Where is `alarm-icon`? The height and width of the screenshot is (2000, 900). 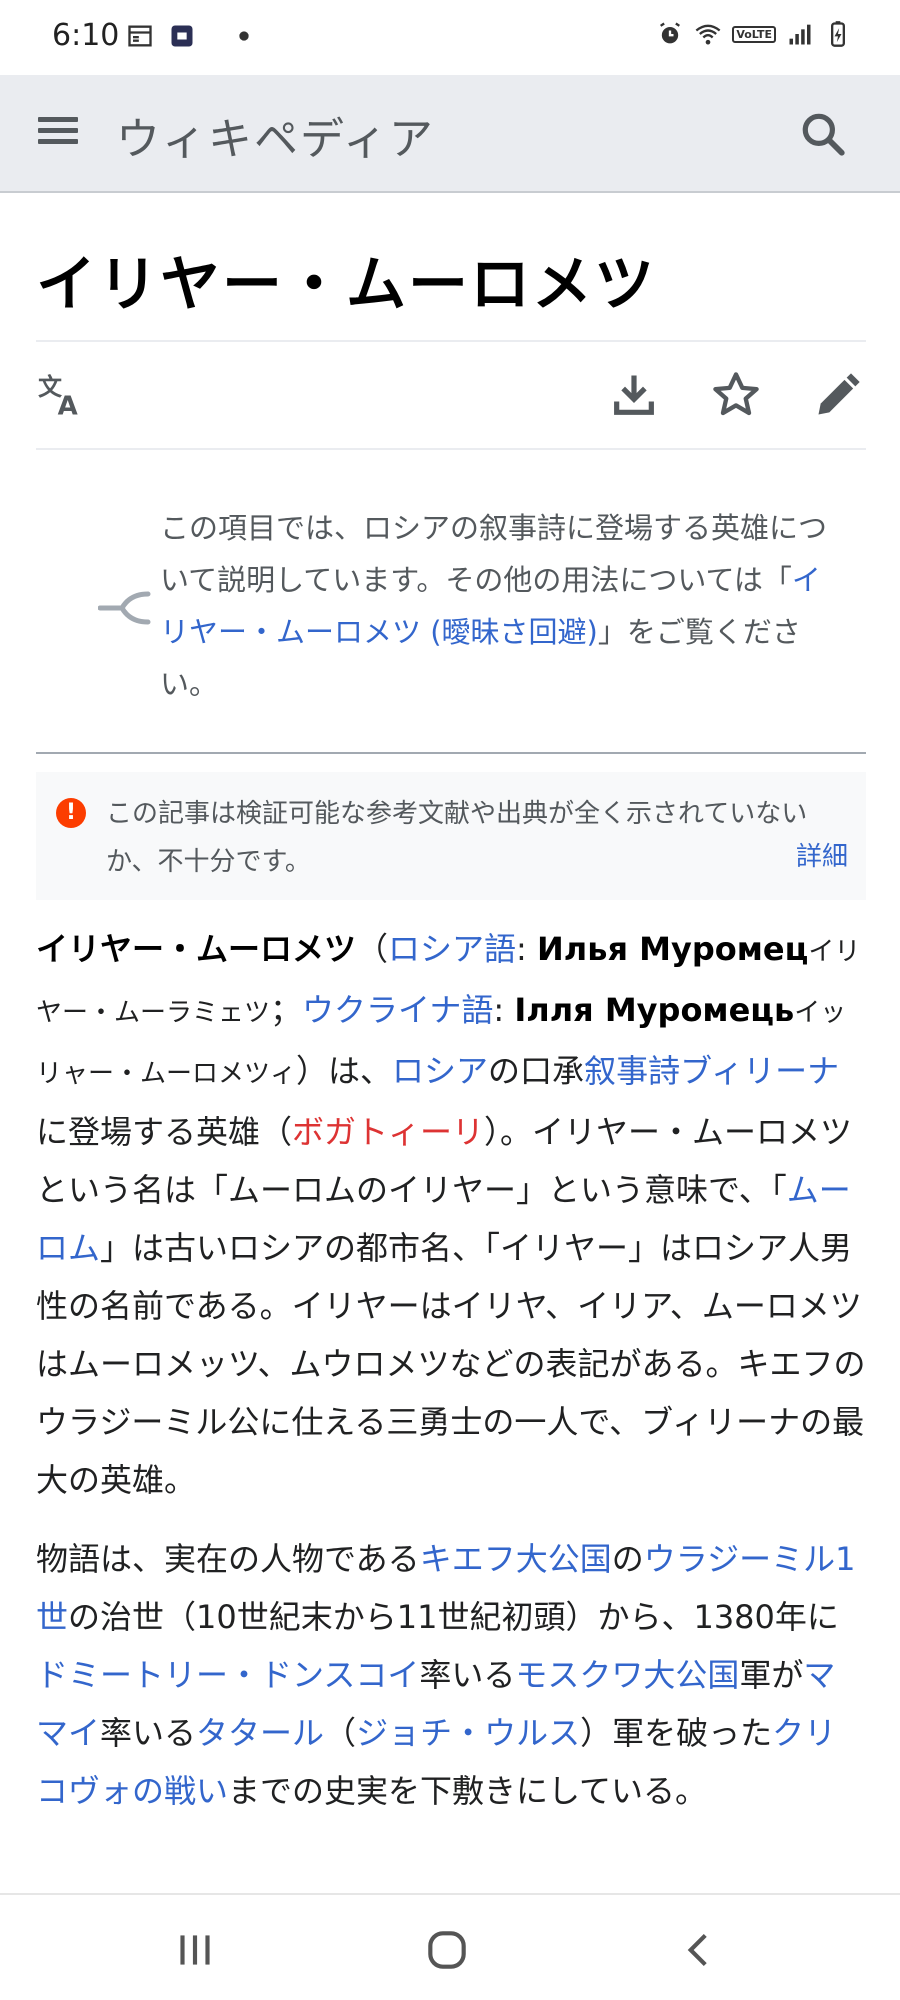
alarm-icon is located at coordinates (670, 33).